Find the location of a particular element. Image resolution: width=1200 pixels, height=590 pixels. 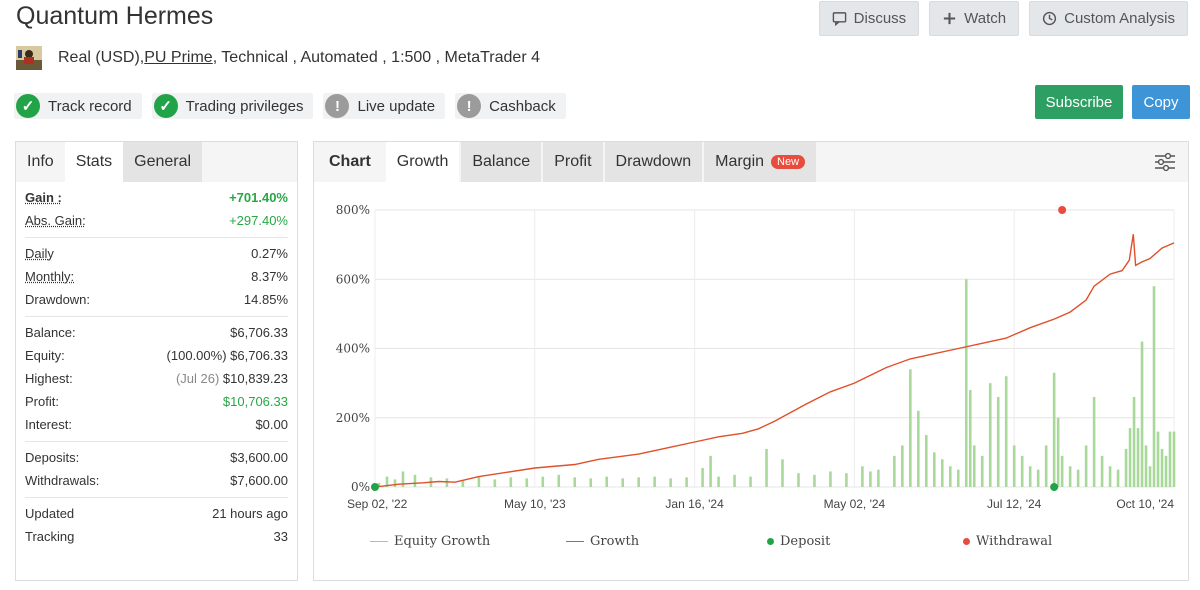

watch-button: Watch is located at coordinates (974, 18).